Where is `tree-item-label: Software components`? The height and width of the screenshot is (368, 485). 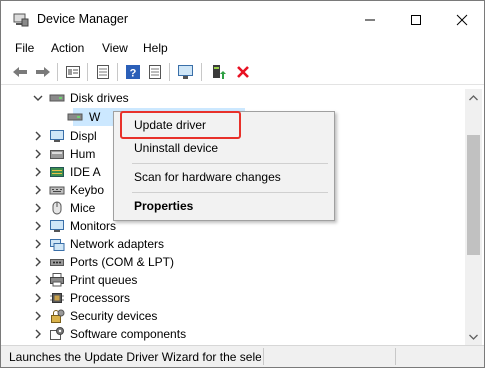 tree-item-label: Software components is located at coordinates (128, 334).